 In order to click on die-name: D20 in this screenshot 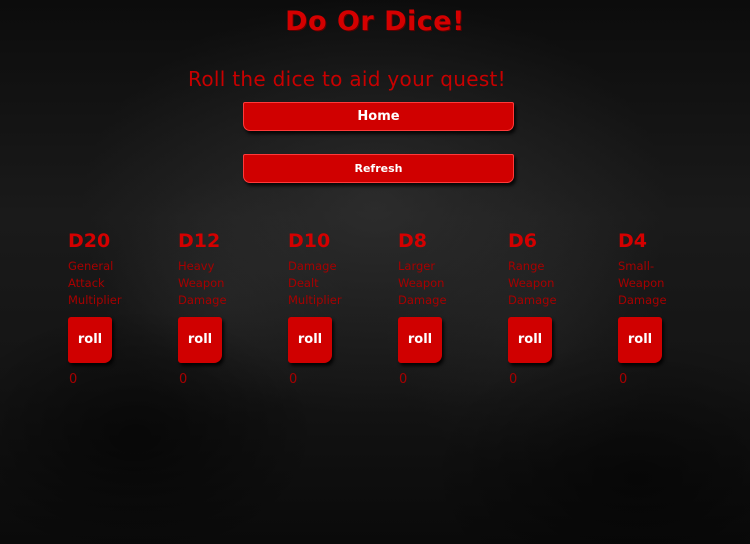, I will do `click(89, 241)`.